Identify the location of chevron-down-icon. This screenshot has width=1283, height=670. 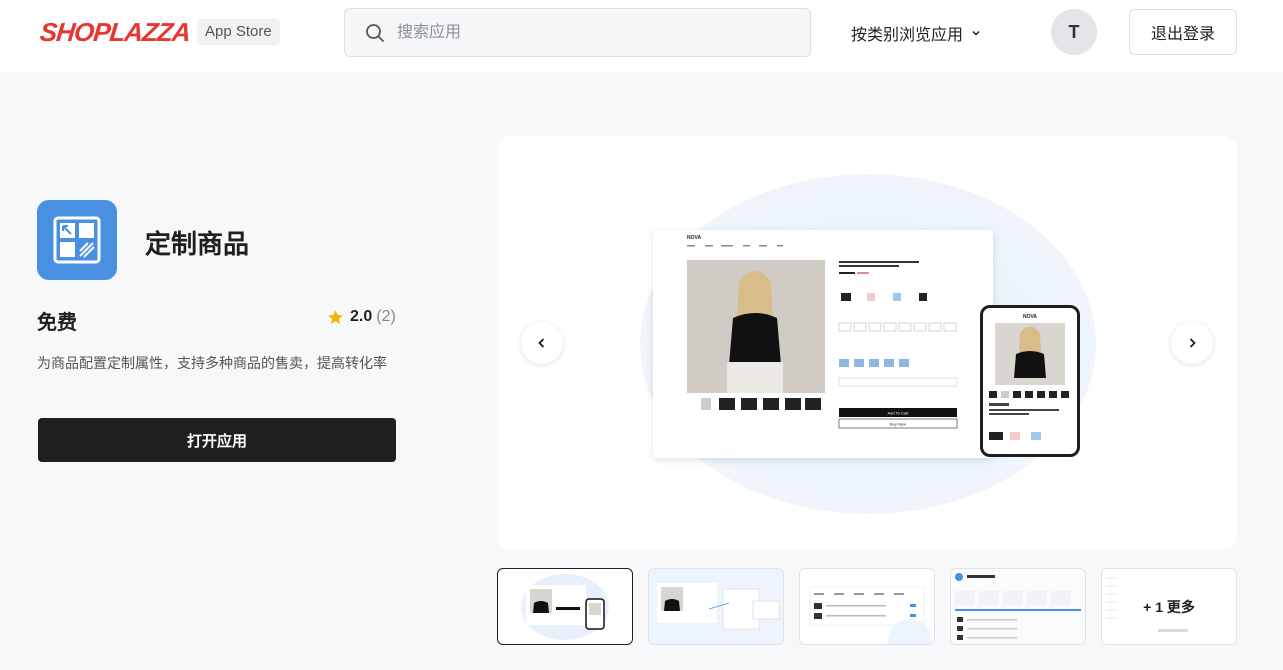
(976, 33).